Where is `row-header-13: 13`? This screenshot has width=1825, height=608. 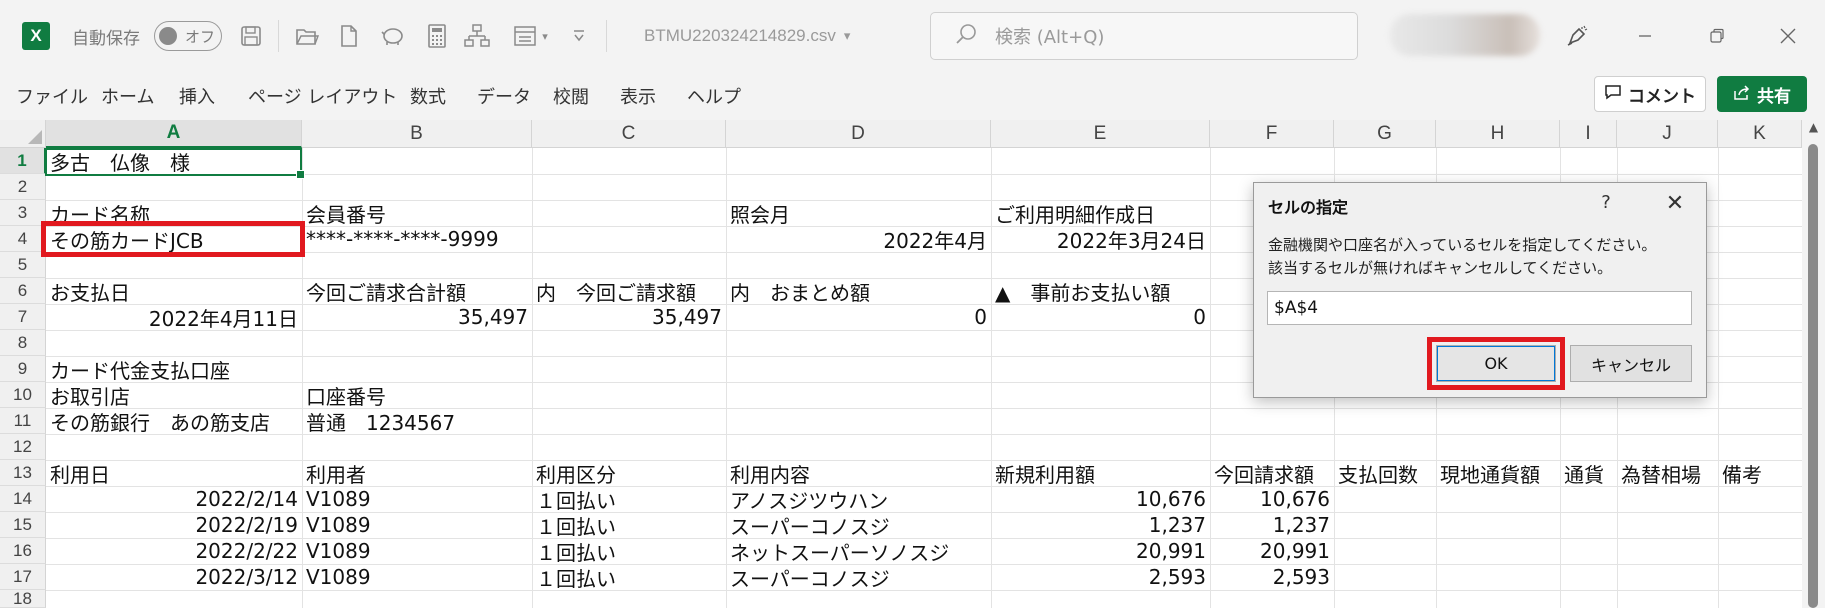 row-header-13: 13 is located at coordinates (23, 473).